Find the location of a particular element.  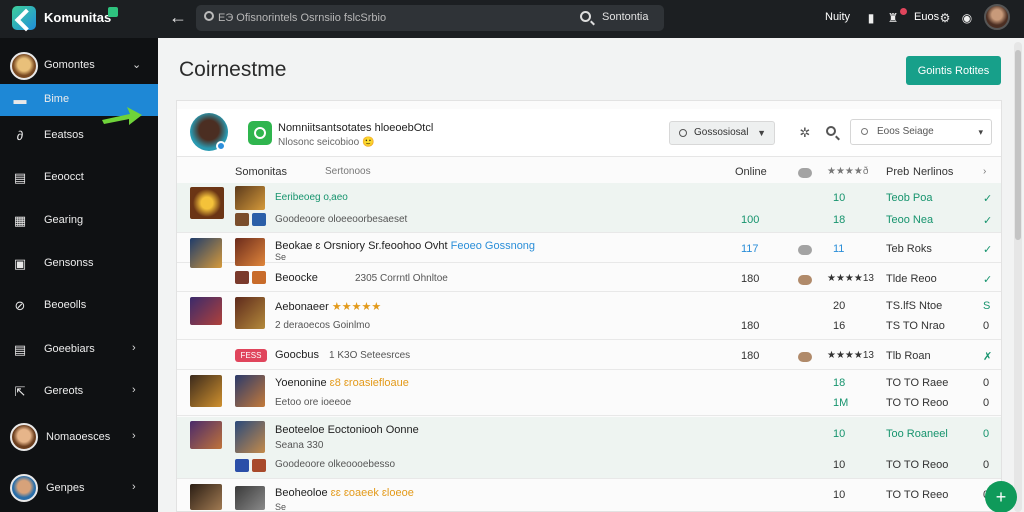

back-arrow-icon: ← is located at coordinates (178, 17).